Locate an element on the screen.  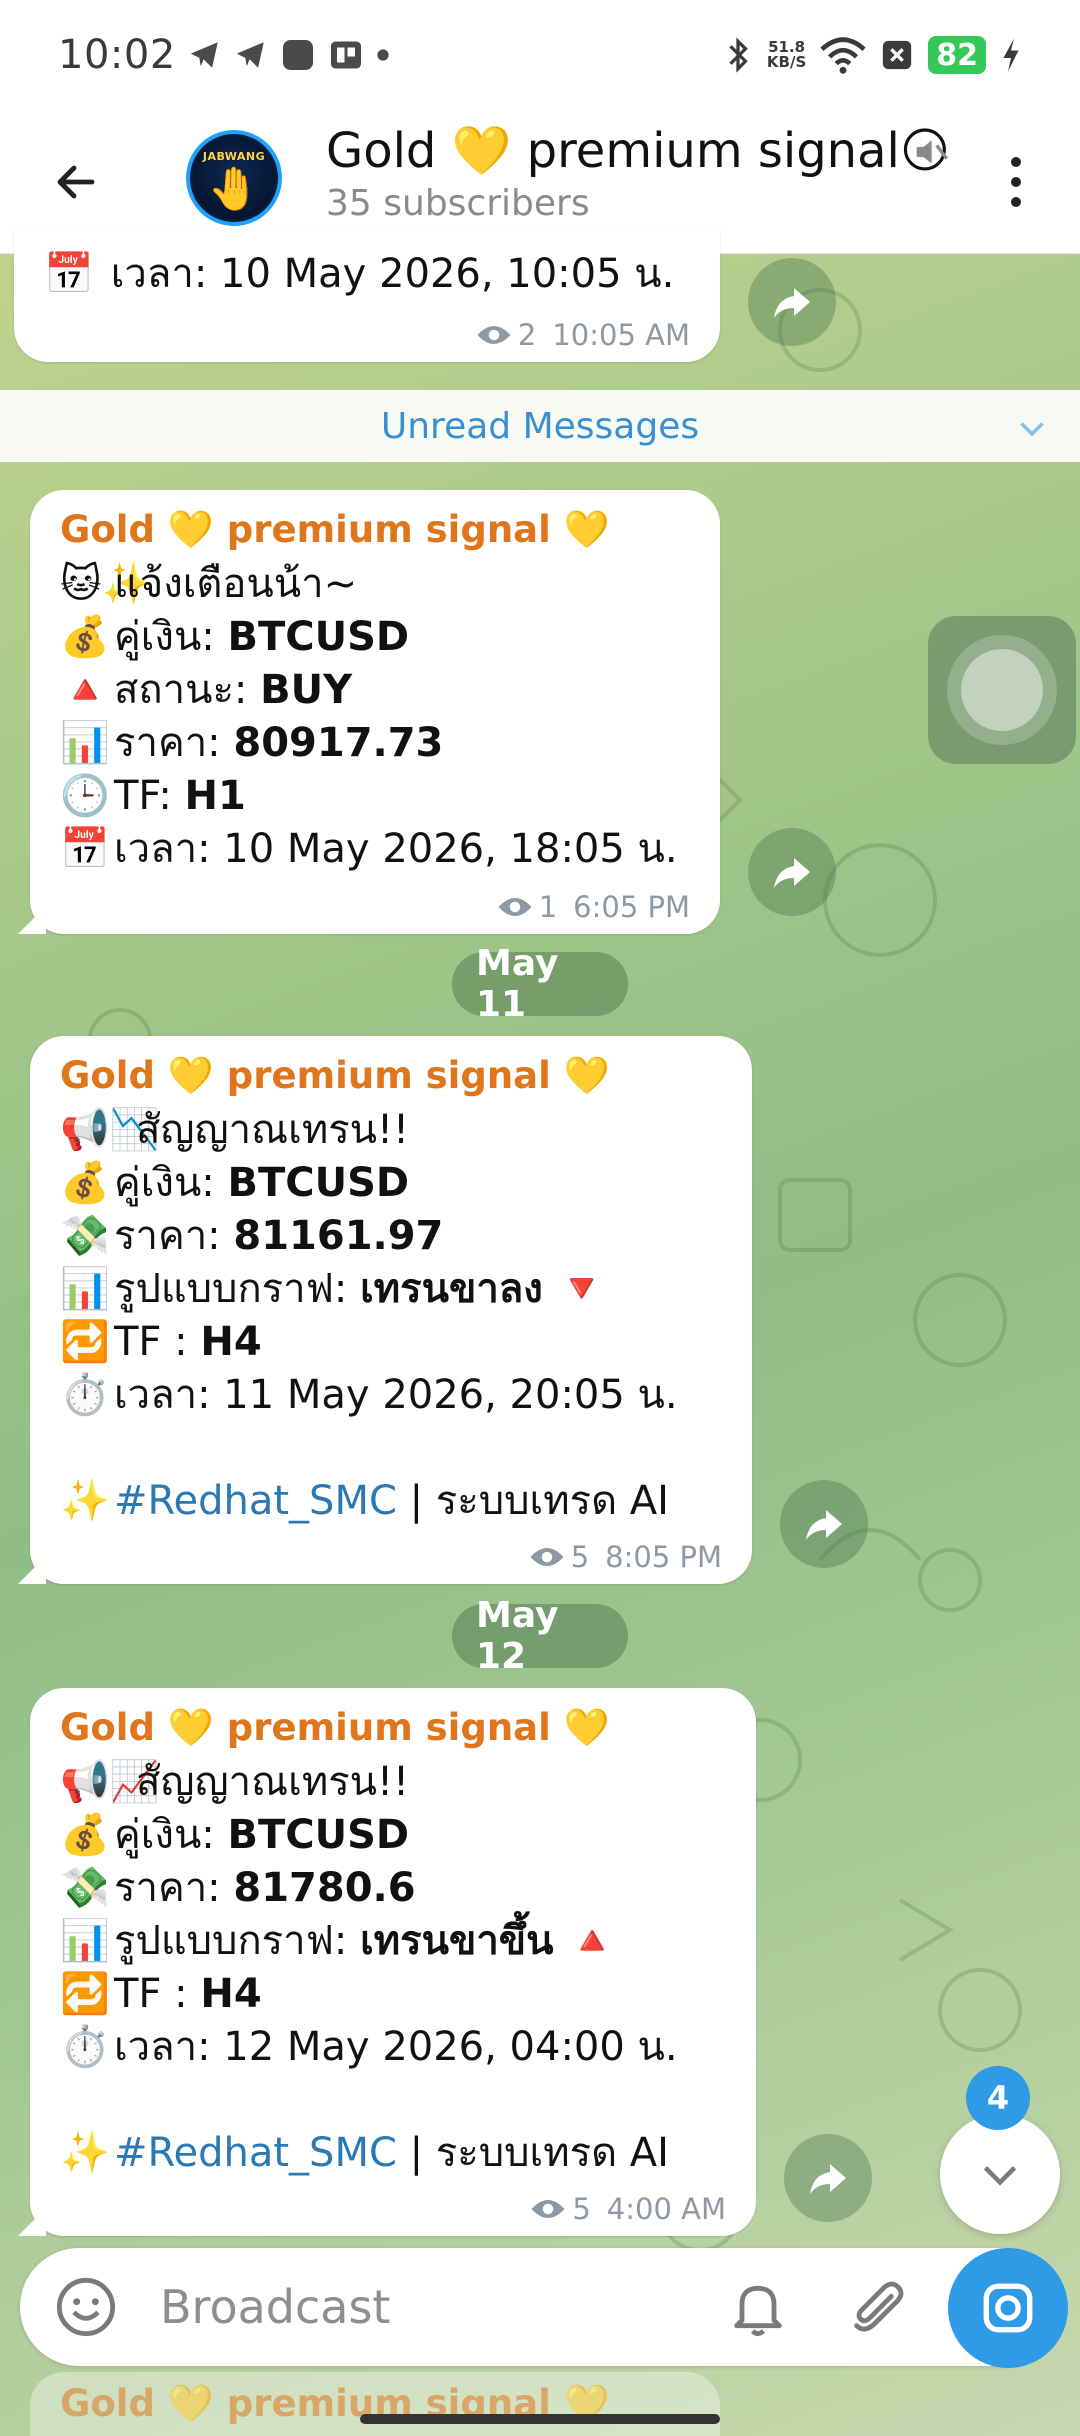
message-line: 📅 เวลา: 10 May 2026, 10:05 น. is located at coordinates (367, 274).